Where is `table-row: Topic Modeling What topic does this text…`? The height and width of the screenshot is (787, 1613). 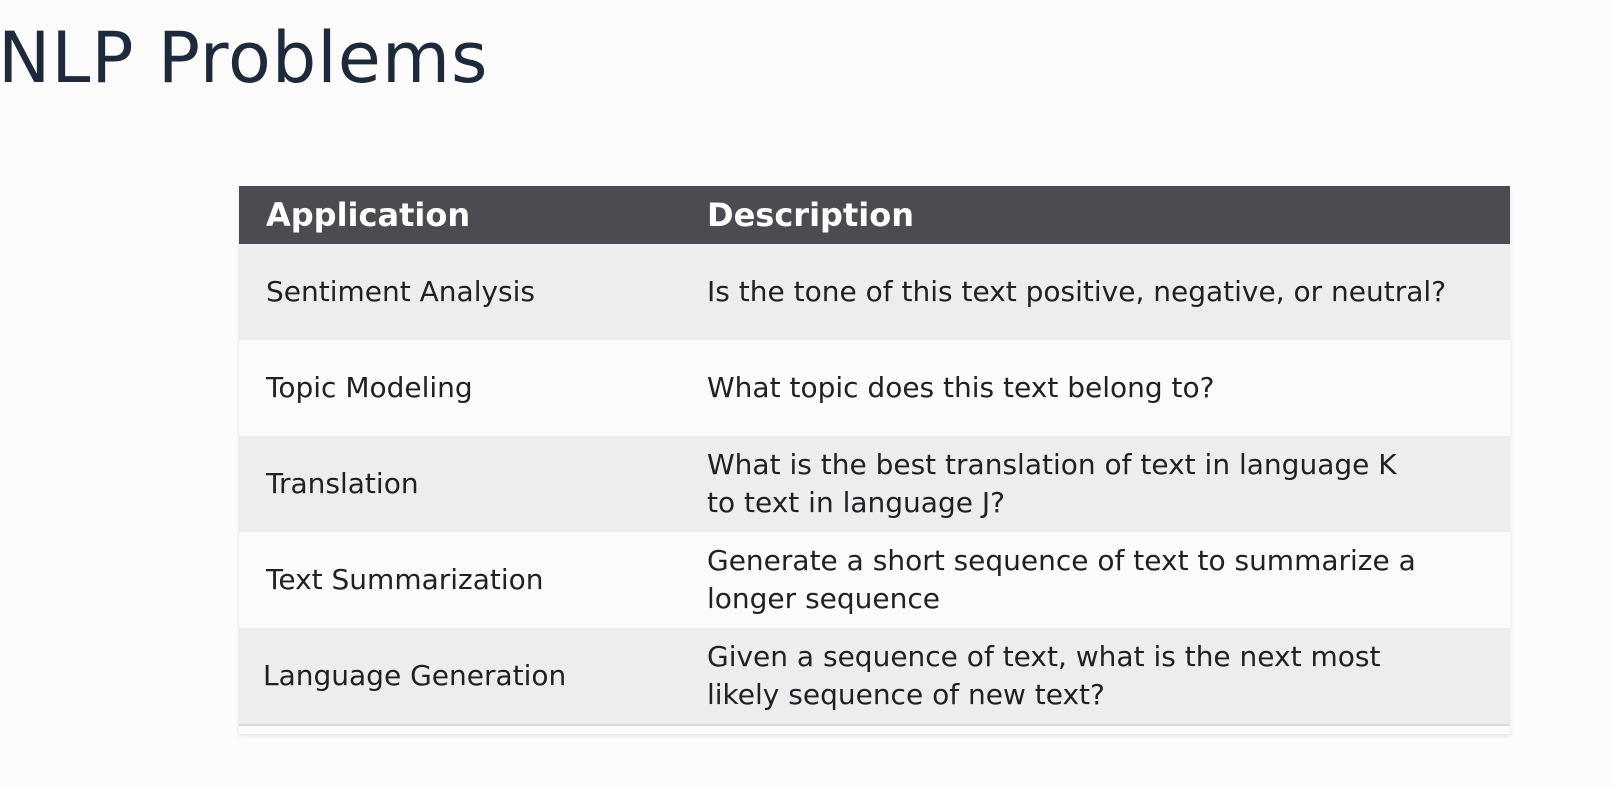 table-row: Topic Modeling What topic does this text… is located at coordinates (874, 388).